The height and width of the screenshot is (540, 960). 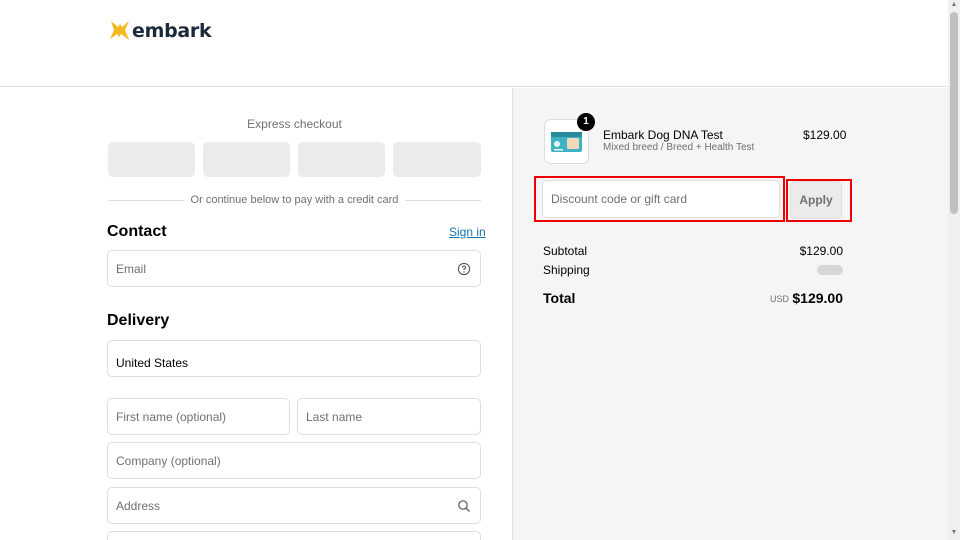 I want to click on page-scrollbar: ▲ ▼, so click(x=954, y=270).